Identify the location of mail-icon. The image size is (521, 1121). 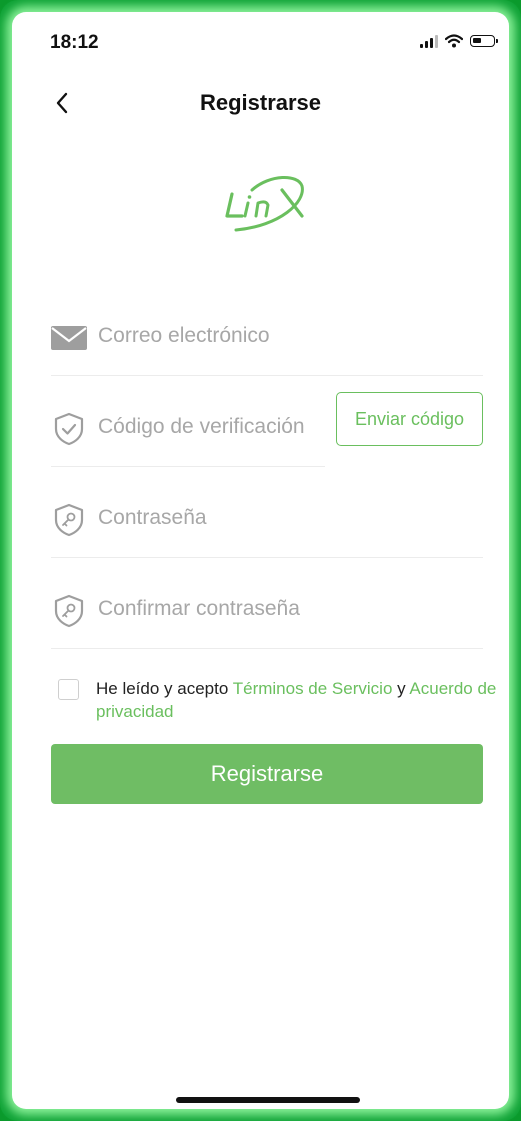
(69, 338).